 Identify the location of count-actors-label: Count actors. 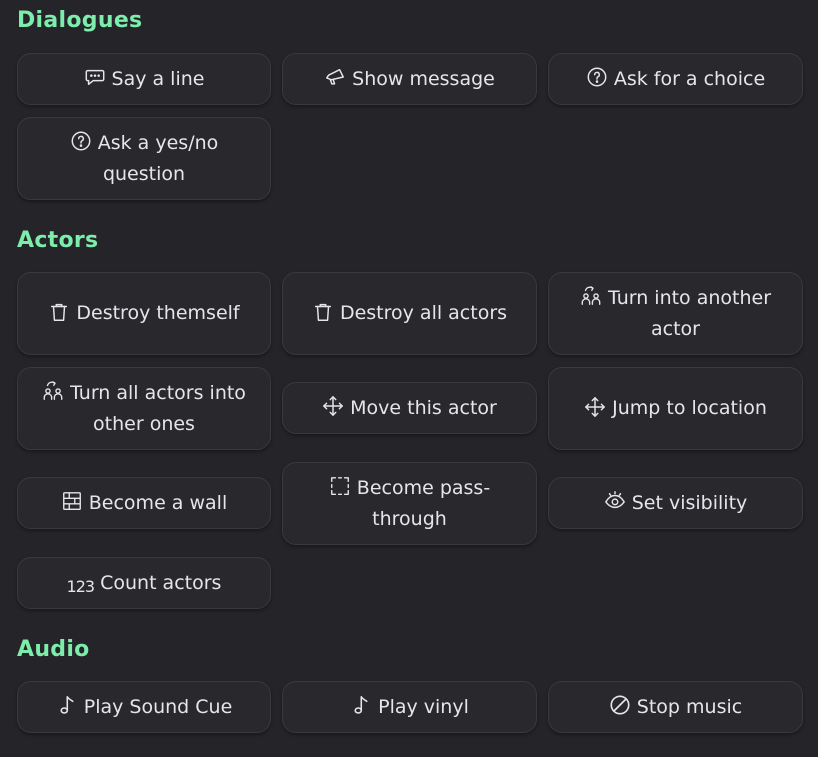
(161, 582).